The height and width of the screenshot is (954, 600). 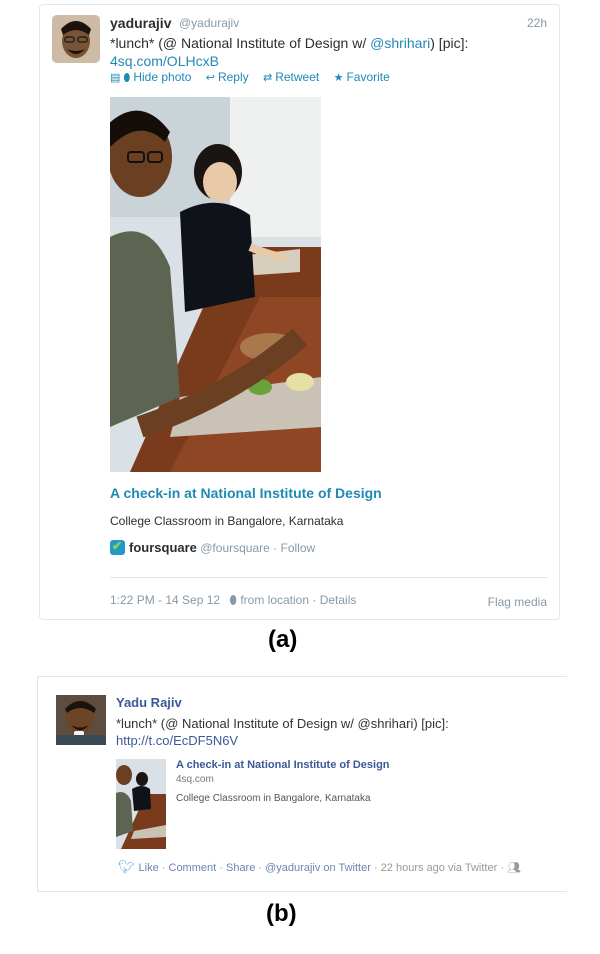 What do you see at coordinates (283, 639) in the screenshot?
I see `figure-label-a: (a)` at bounding box center [283, 639].